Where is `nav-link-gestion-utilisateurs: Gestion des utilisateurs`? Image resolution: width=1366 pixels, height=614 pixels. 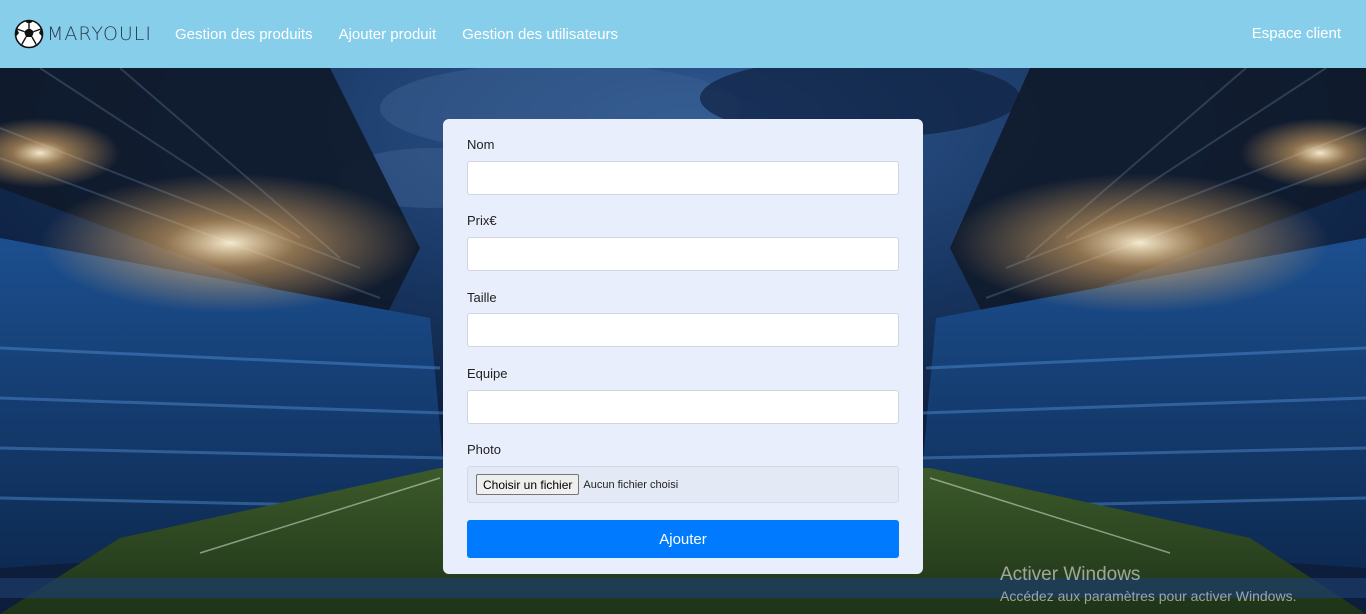
nav-link-gestion-utilisateurs: Gestion des utilisateurs is located at coordinates (540, 34).